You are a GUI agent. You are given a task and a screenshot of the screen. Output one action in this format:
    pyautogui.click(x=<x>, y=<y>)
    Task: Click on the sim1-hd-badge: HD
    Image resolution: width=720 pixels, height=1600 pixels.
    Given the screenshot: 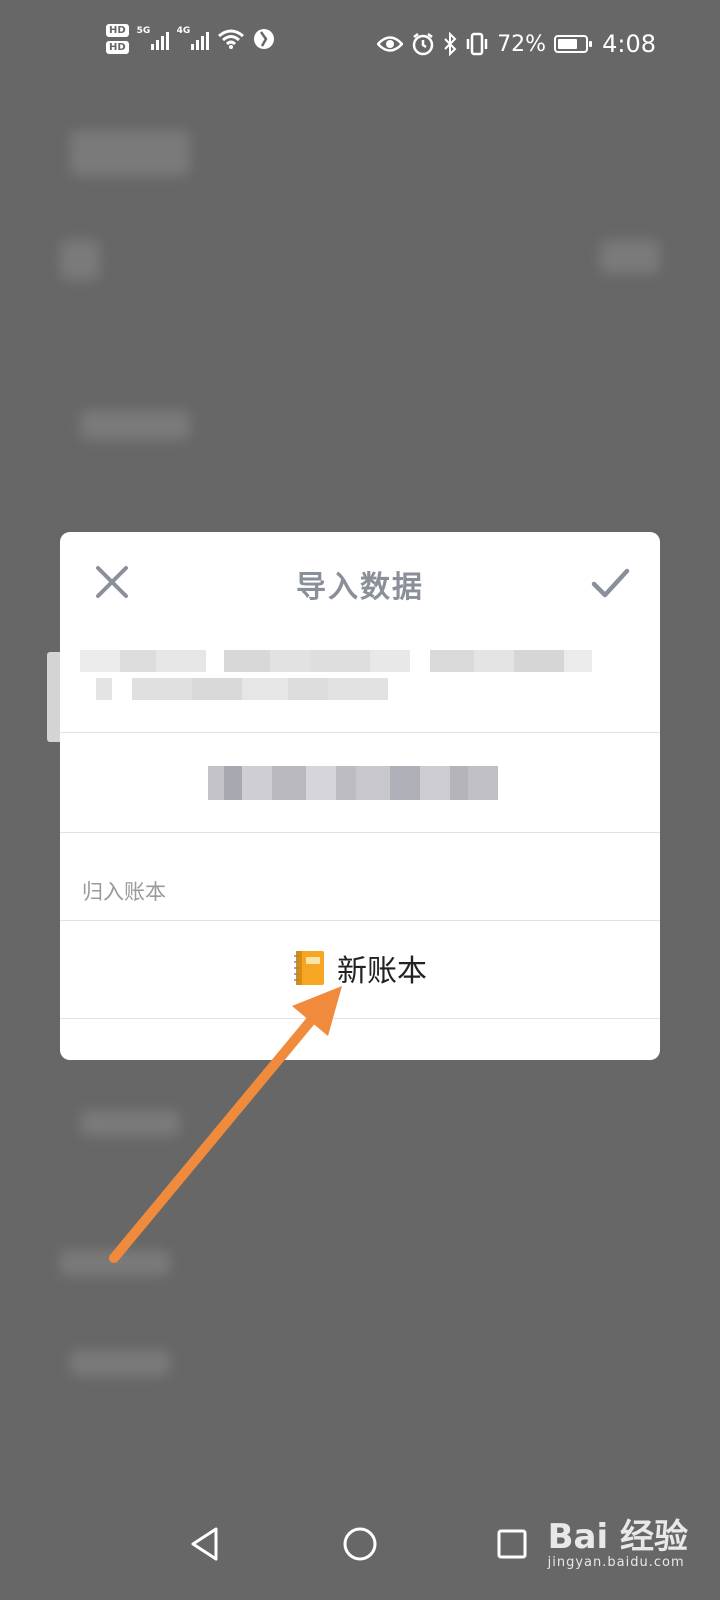 What is the action you would take?
    pyautogui.click(x=117, y=30)
    